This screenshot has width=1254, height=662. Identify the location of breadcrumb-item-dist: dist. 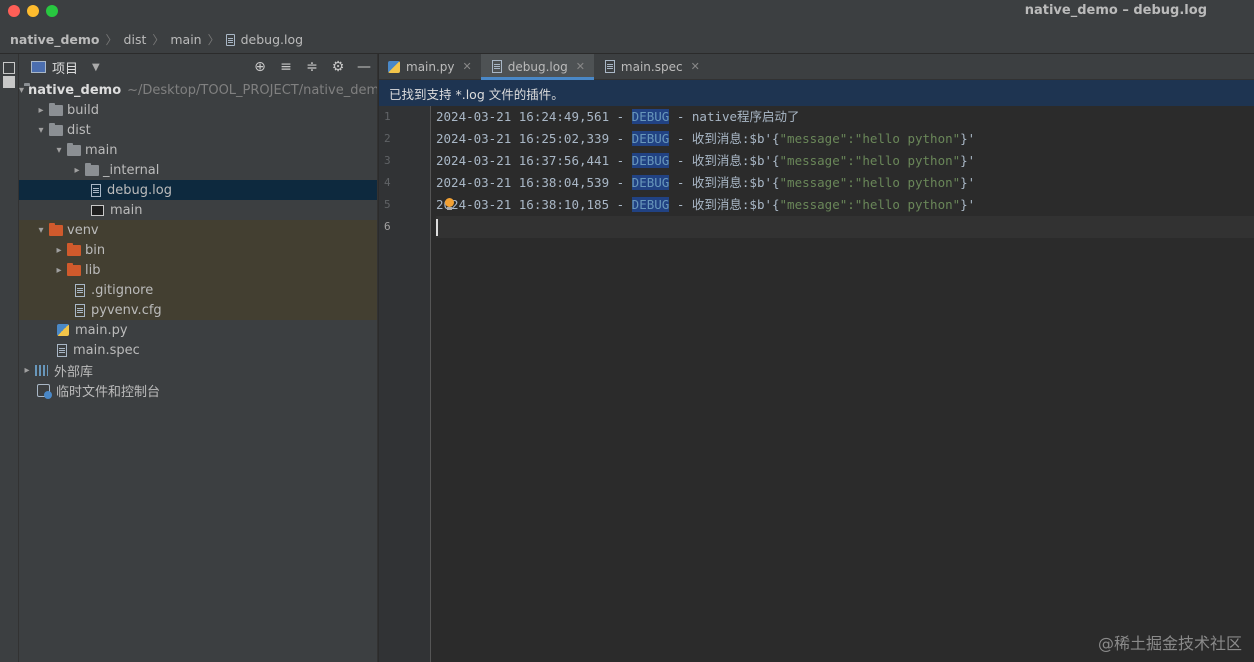
(135, 39).